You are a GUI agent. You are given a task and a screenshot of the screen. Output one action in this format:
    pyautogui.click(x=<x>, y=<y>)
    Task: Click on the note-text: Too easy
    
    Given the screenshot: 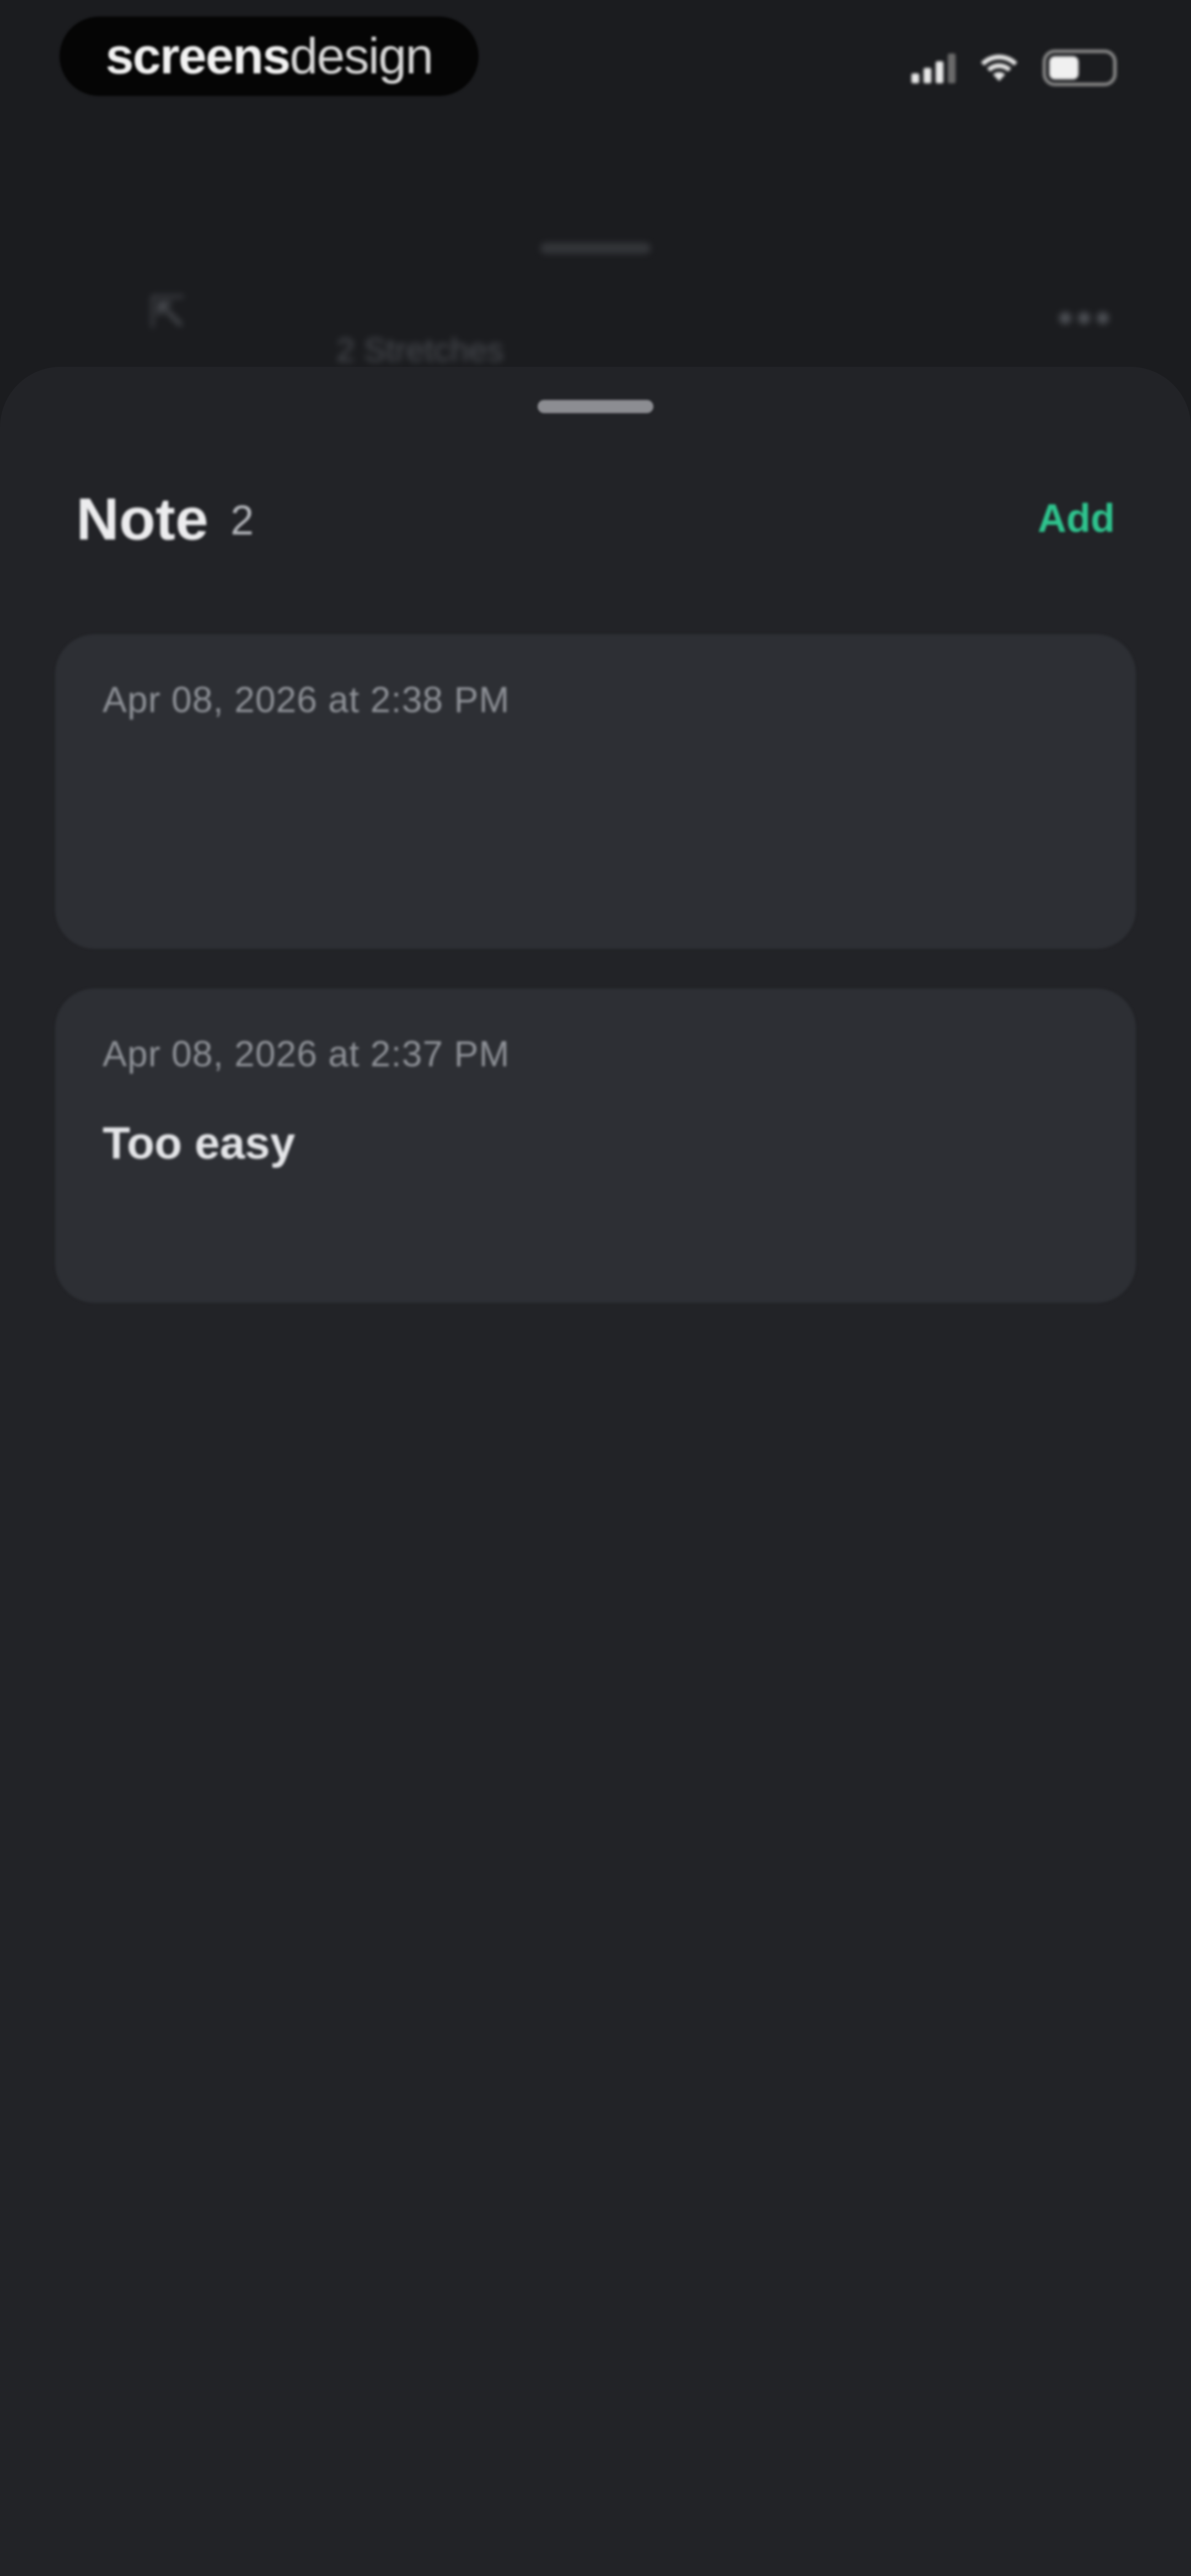 What is the action you would take?
    pyautogui.click(x=200, y=1143)
    